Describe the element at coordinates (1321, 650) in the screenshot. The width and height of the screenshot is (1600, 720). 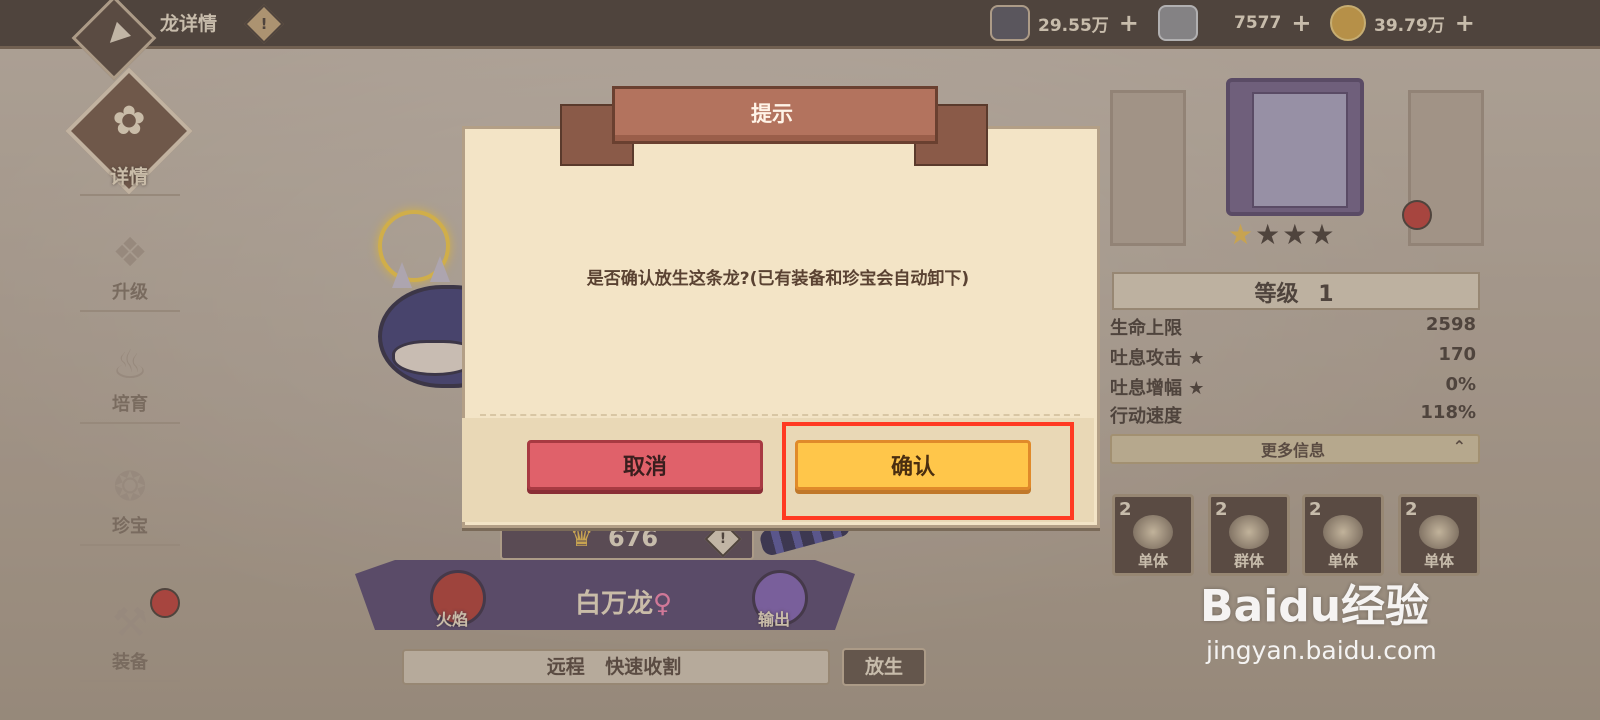
I see `watermark-url: jingyan.baidu.com` at that location.